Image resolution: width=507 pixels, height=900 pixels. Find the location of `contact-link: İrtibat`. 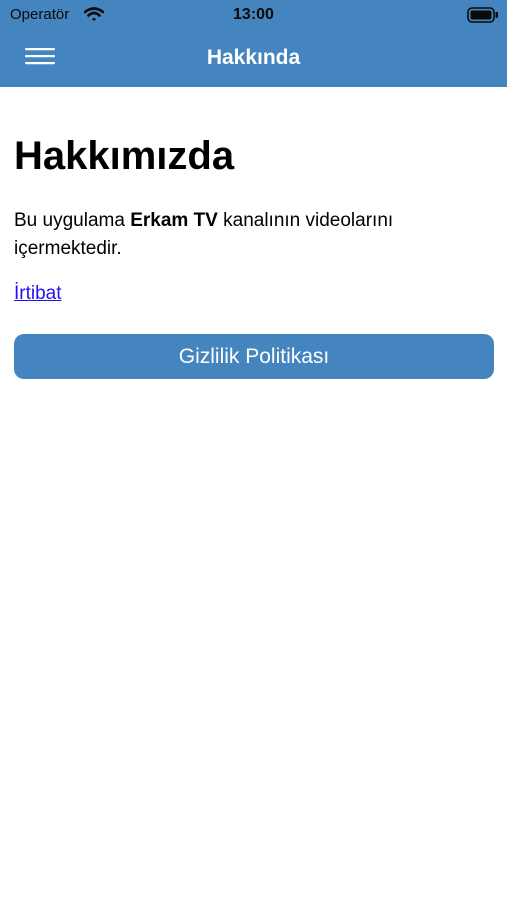

contact-link: İrtibat is located at coordinates (38, 294).